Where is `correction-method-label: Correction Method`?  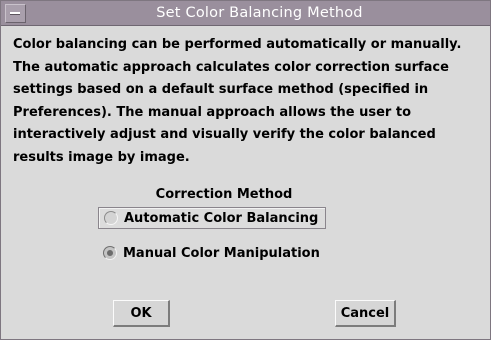
correction-method-label: Correction Method is located at coordinates (224, 194).